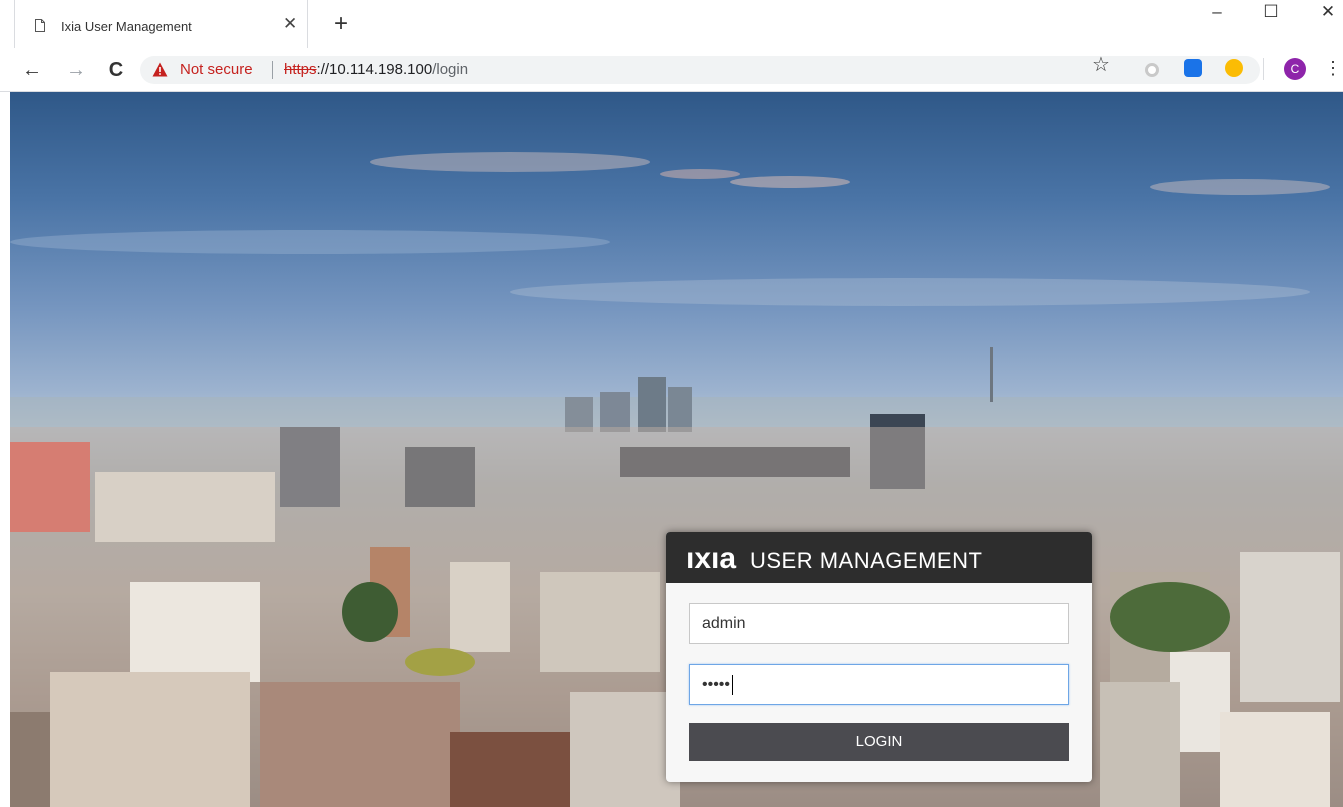 The width and height of the screenshot is (1343, 807). What do you see at coordinates (724, 623) in the screenshot?
I see `username-value: admin` at bounding box center [724, 623].